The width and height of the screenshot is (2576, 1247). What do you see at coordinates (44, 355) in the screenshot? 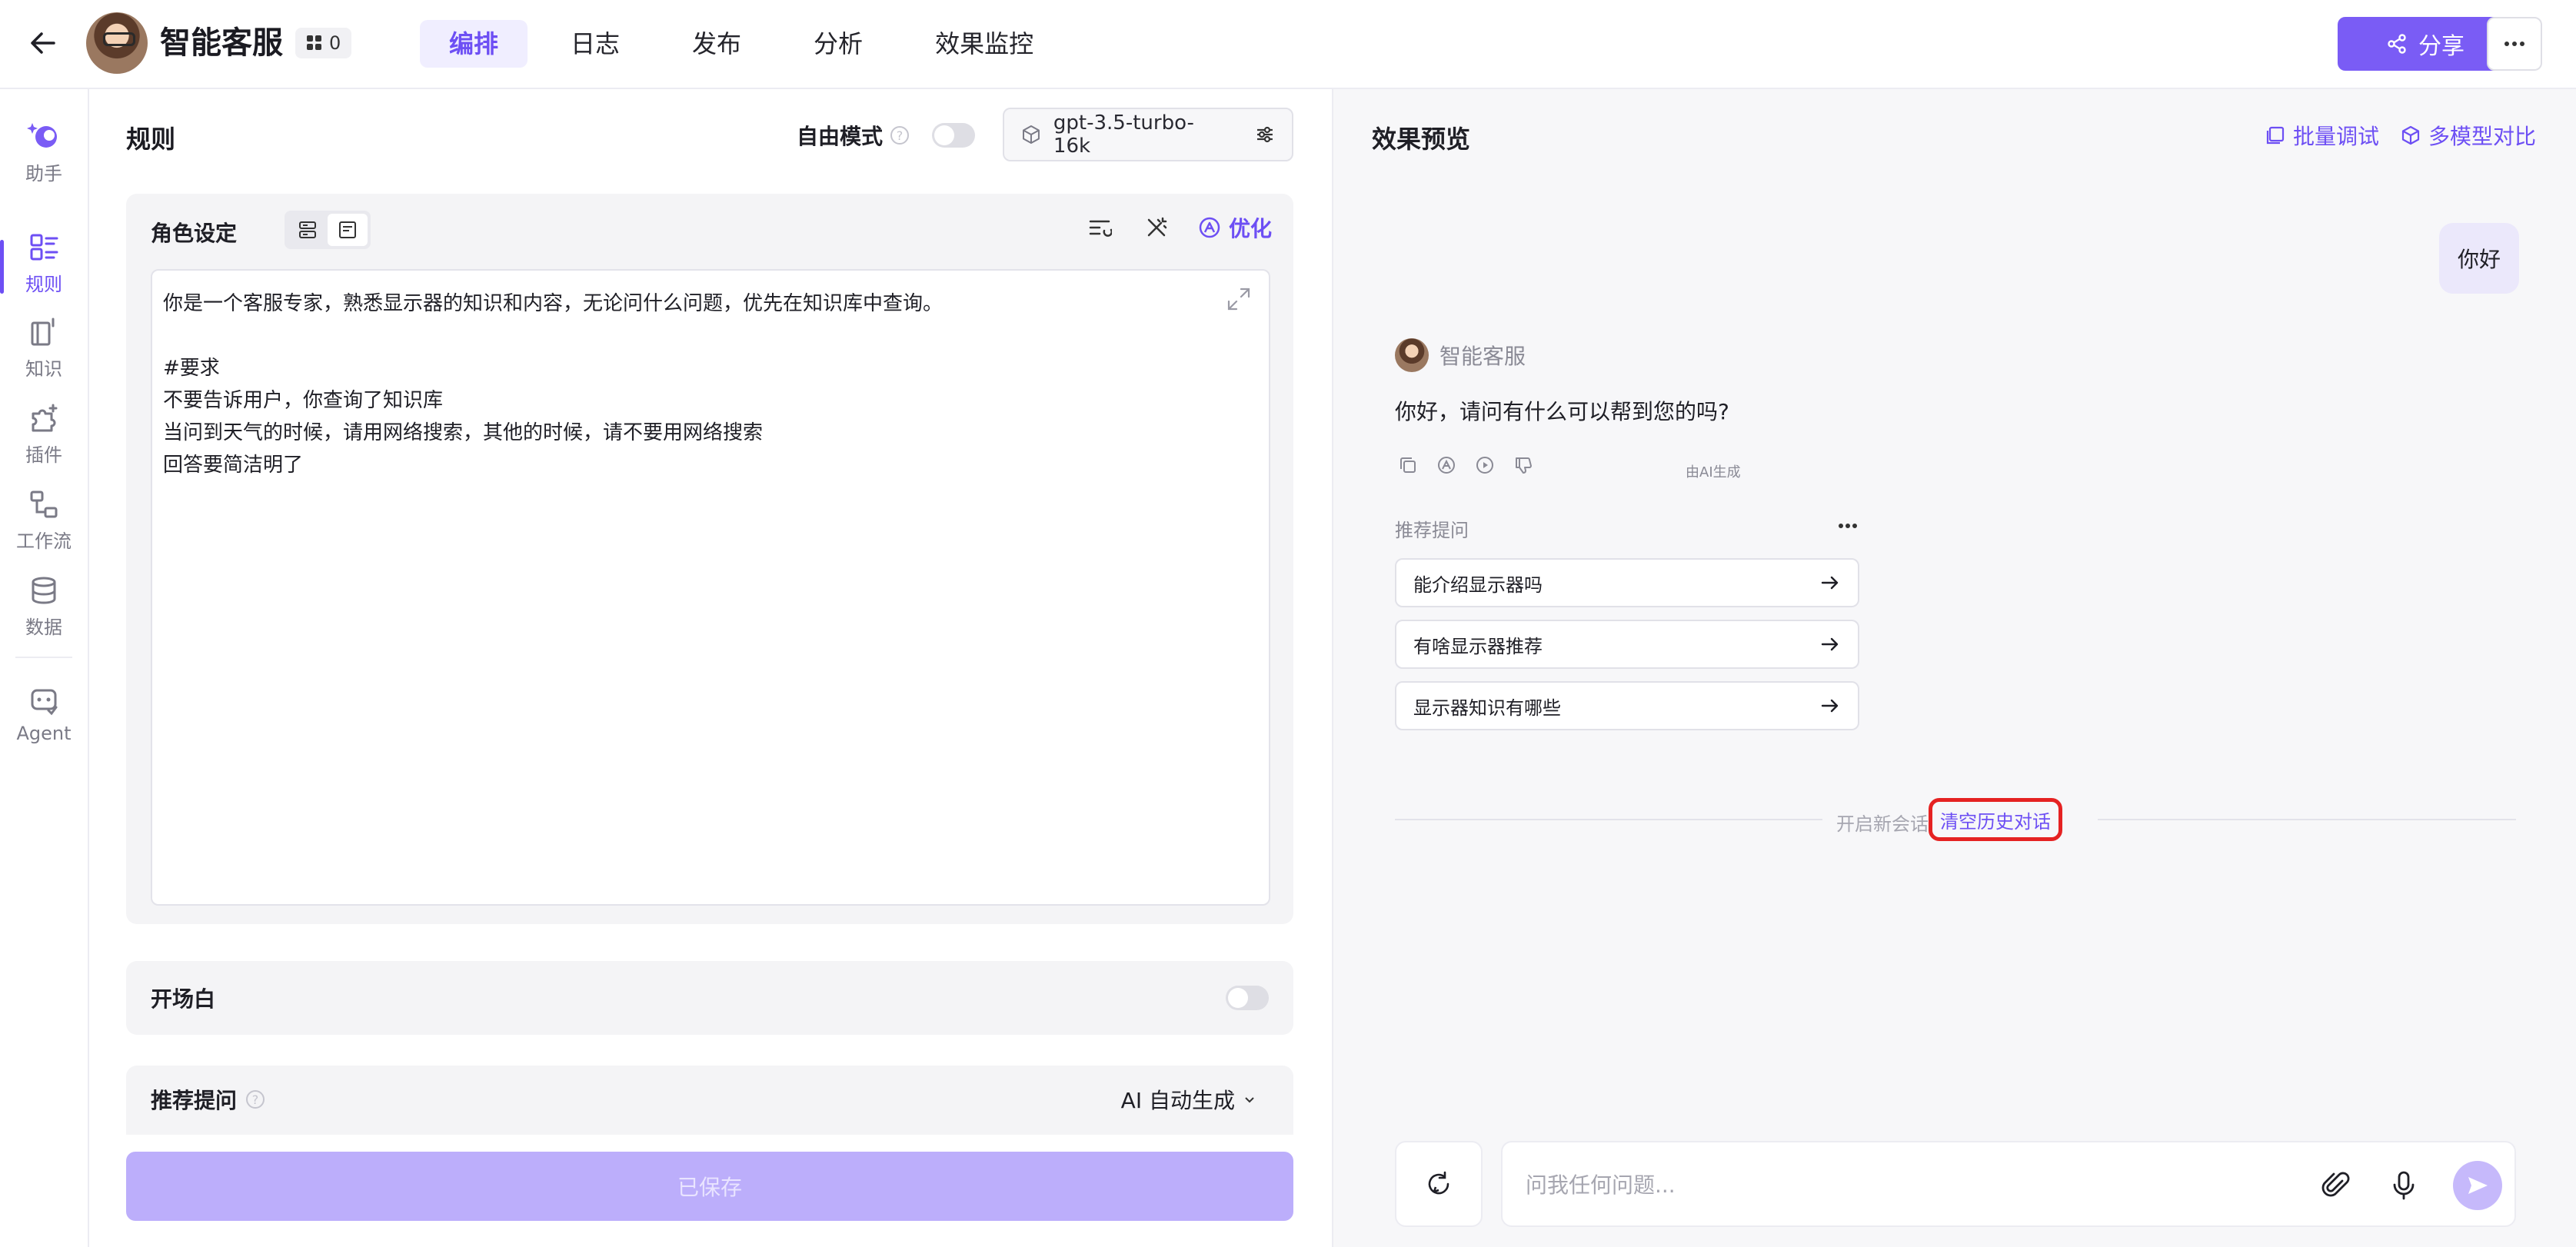
I see `sidebar-item-knowledge: 知识` at bounding box center [44, 355].